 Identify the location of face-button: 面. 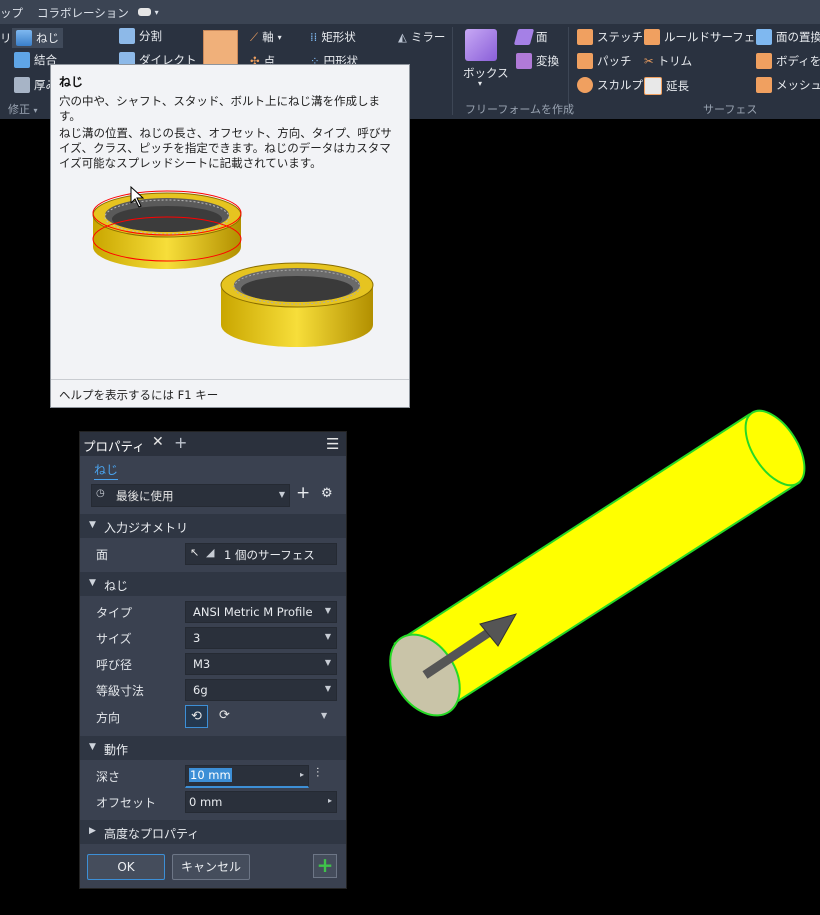
(530, 37).